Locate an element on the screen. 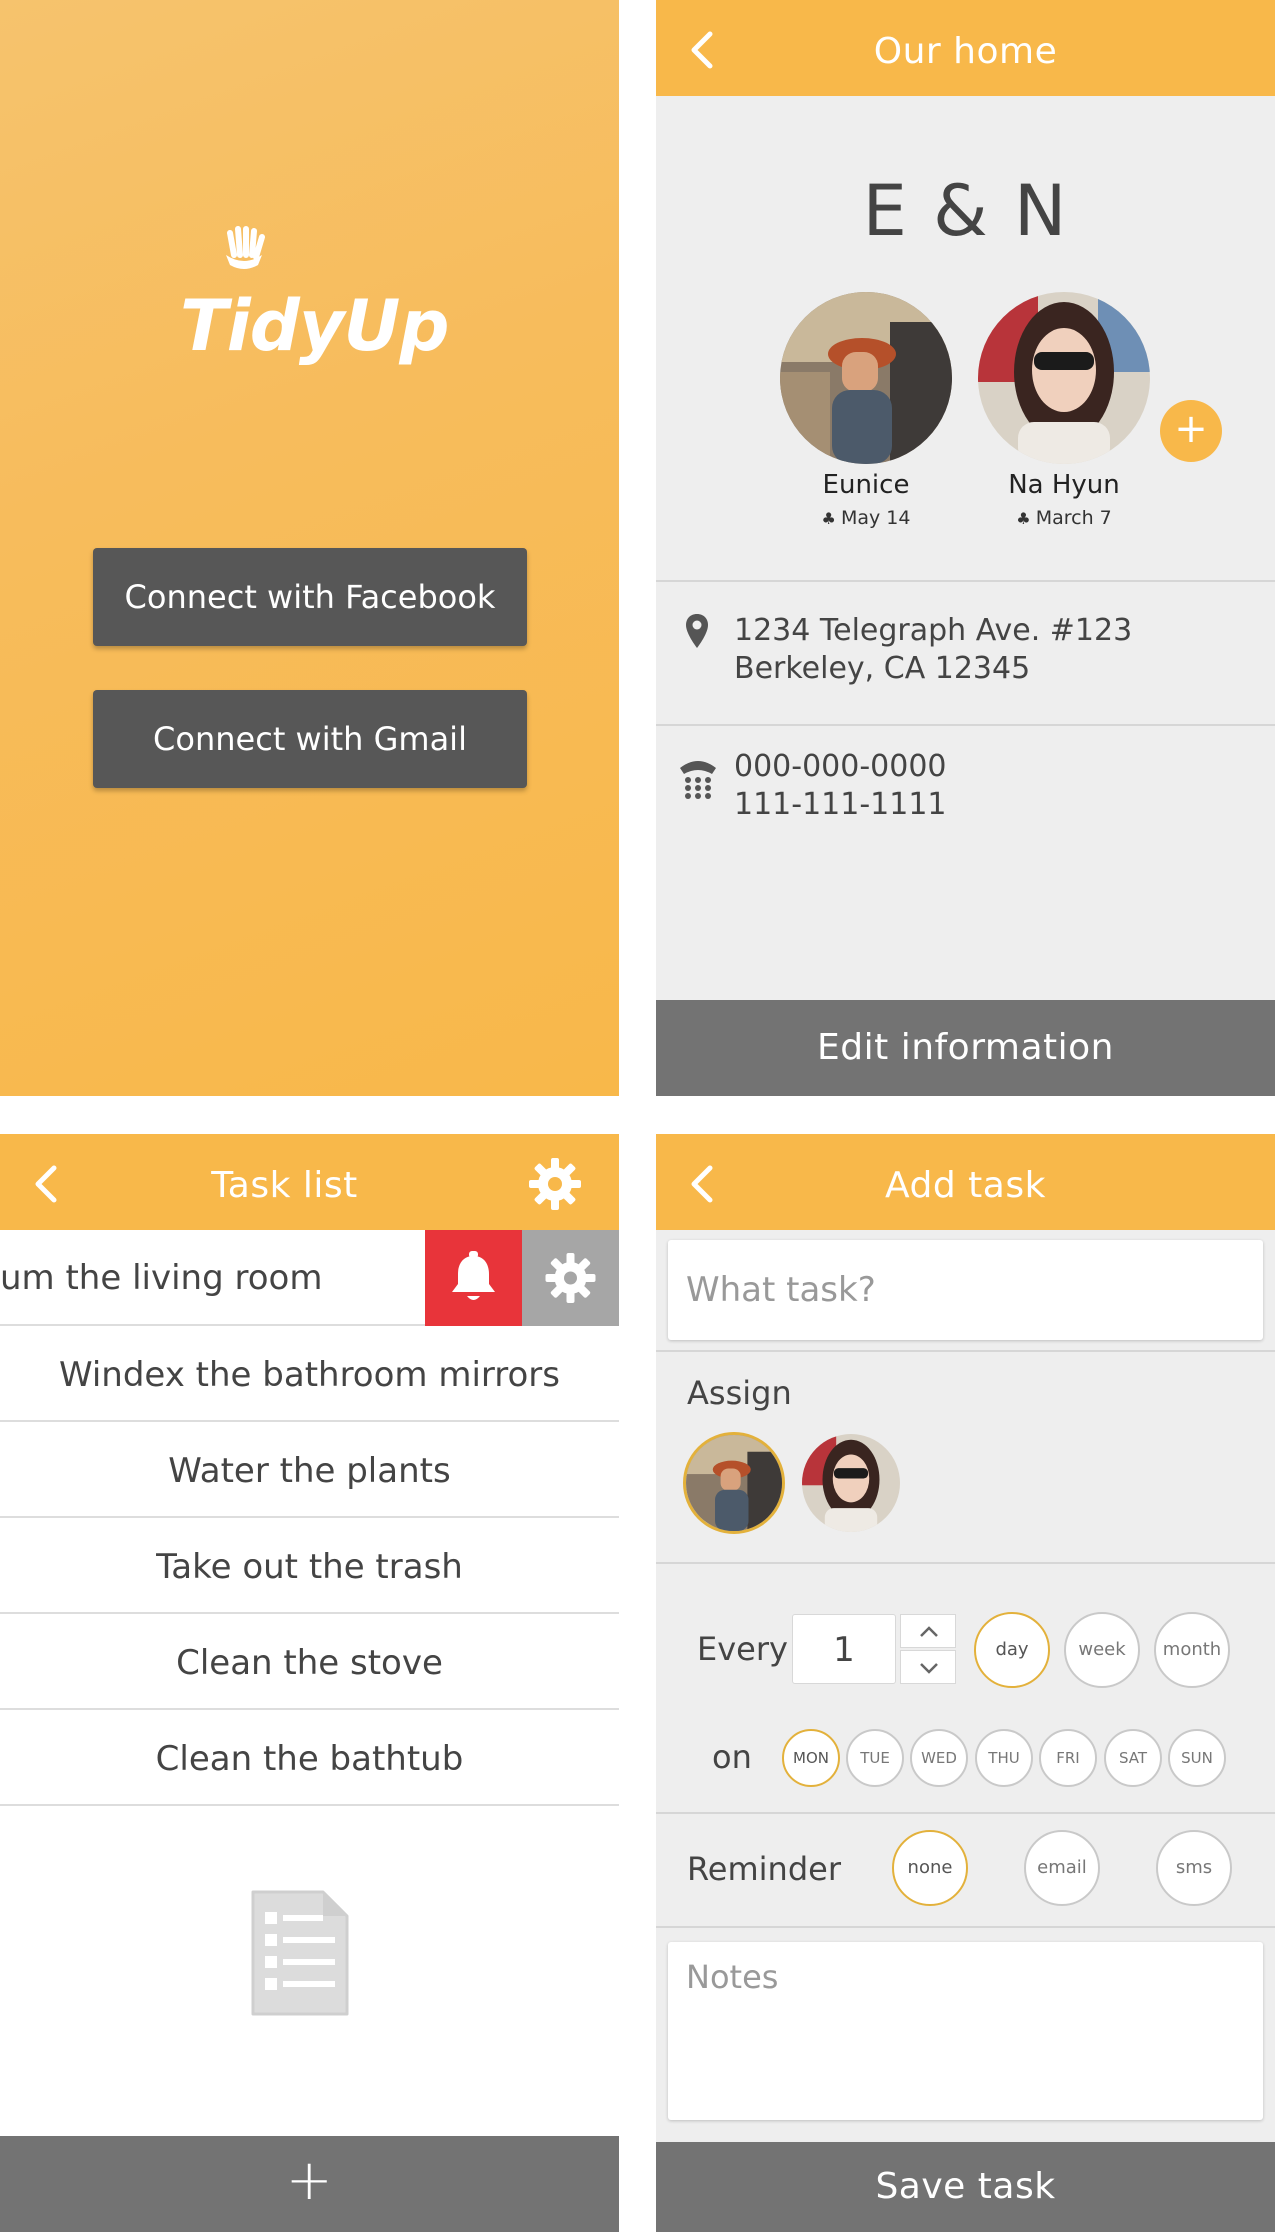 The height and width of the screenshot is (2232, 1275). member-birthday: ♣ May 14 is located at coordinates (866, 518).